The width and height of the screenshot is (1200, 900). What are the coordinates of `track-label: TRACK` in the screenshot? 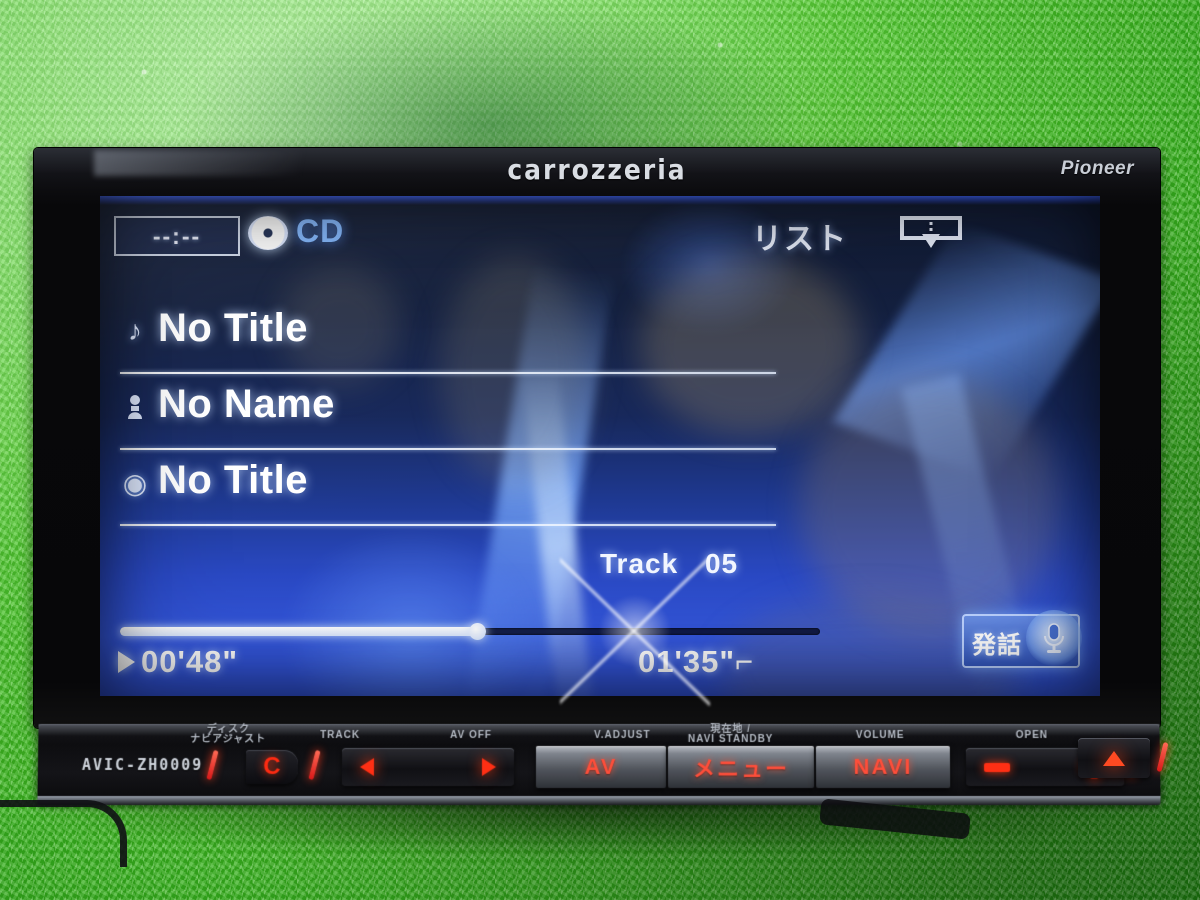 It's located at (340, 736).